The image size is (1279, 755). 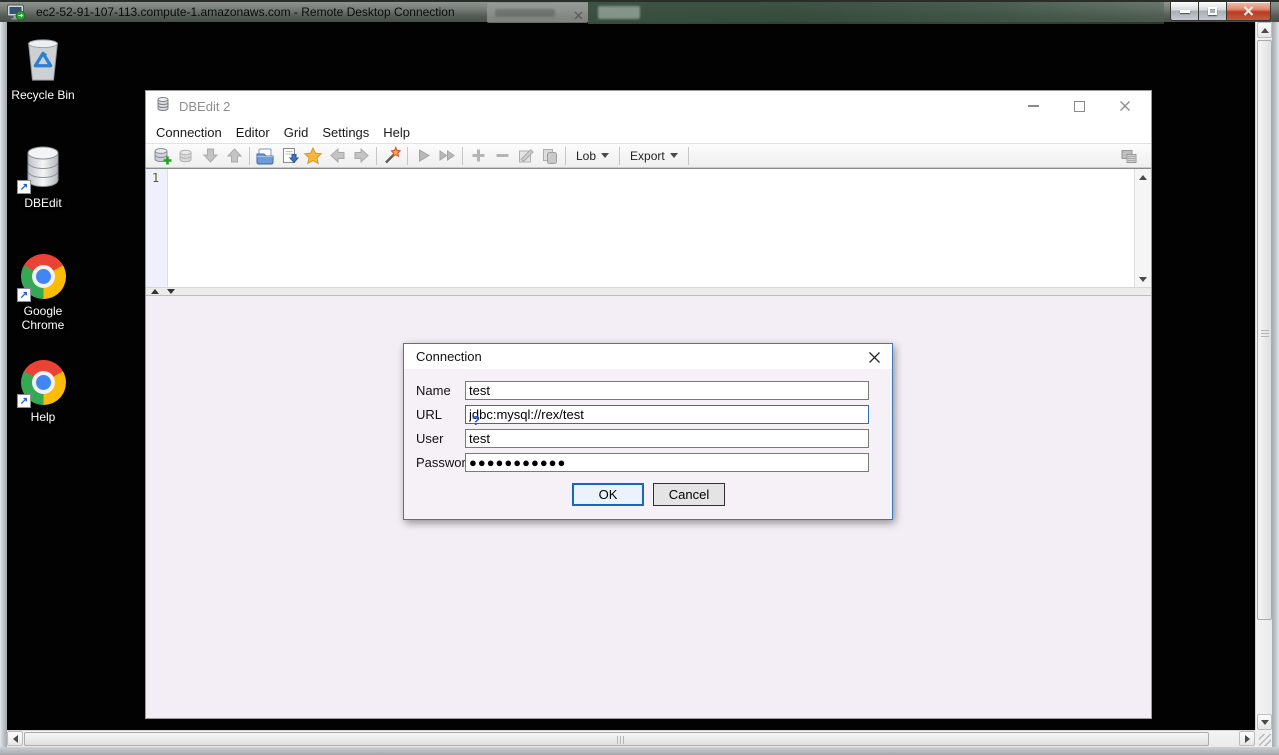 What do you see at coordinates (234, 156) in the screenshot?
I see `move-up-button` at bounding box center [234, 156].